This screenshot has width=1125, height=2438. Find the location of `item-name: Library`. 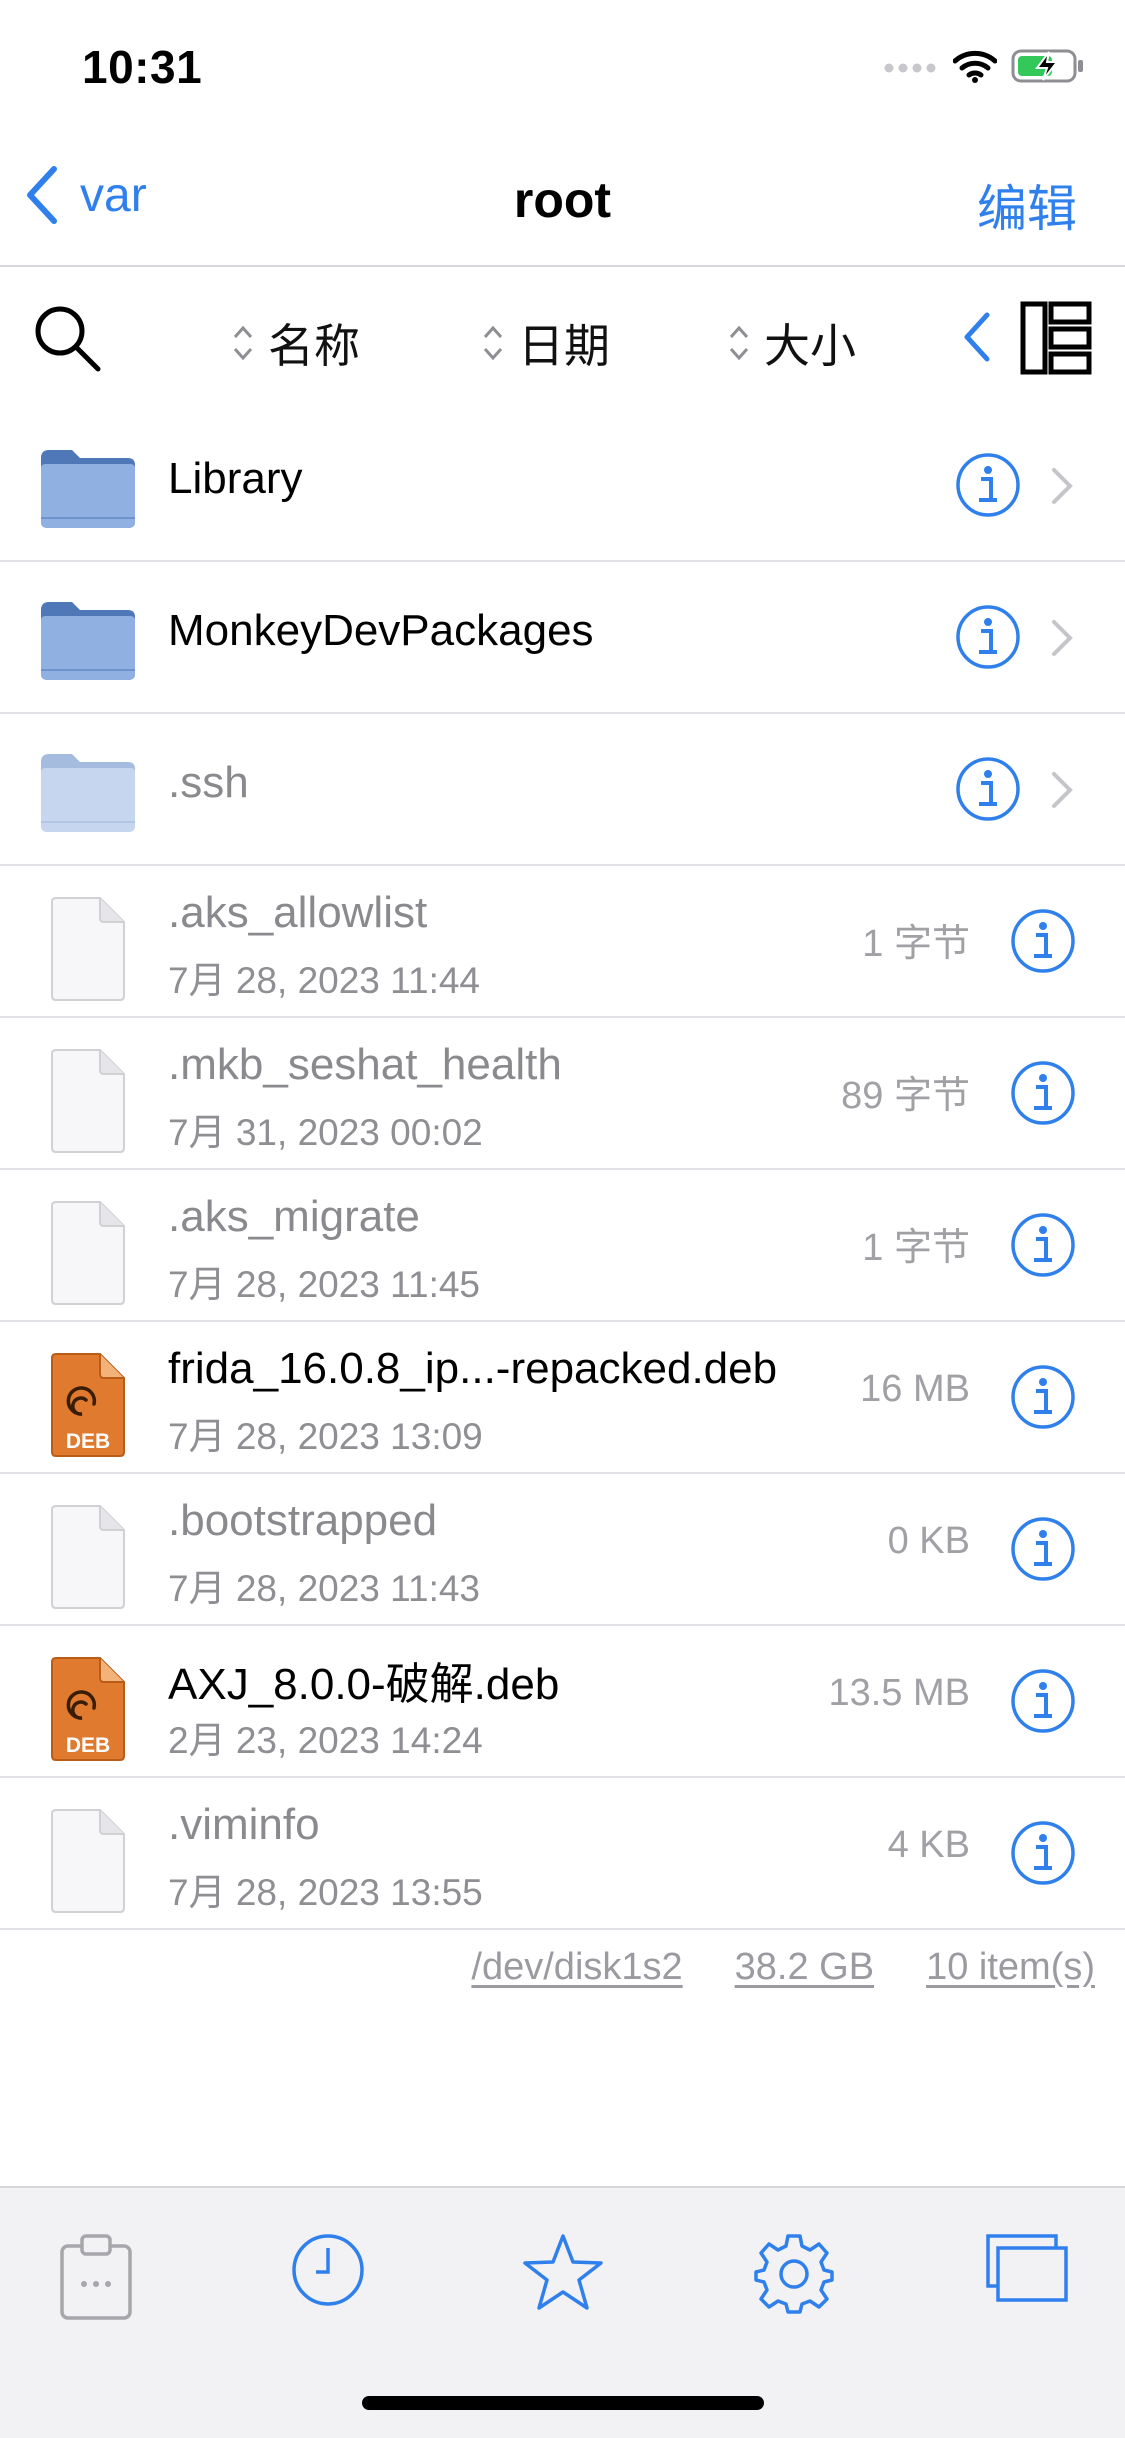

item-name: Library is located at coordinates (235, 478).